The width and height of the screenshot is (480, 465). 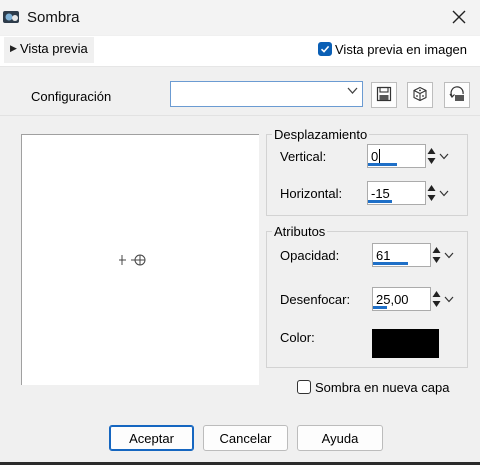 I want to click on vertical-spinner-icon, so click(x=431, y=156).